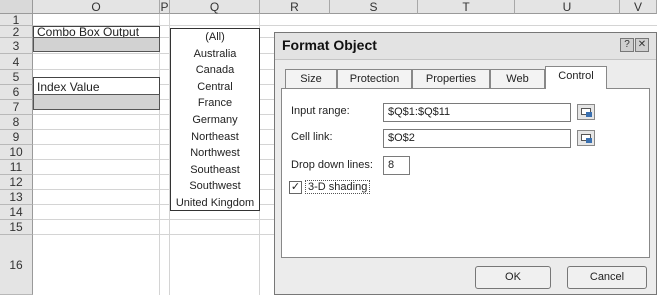 This screenshot has width=657, height=295. What do you see at coordinates (311, 79) in the screenshot?
I see `tab-size: Size` at bounding box center [311, 79].